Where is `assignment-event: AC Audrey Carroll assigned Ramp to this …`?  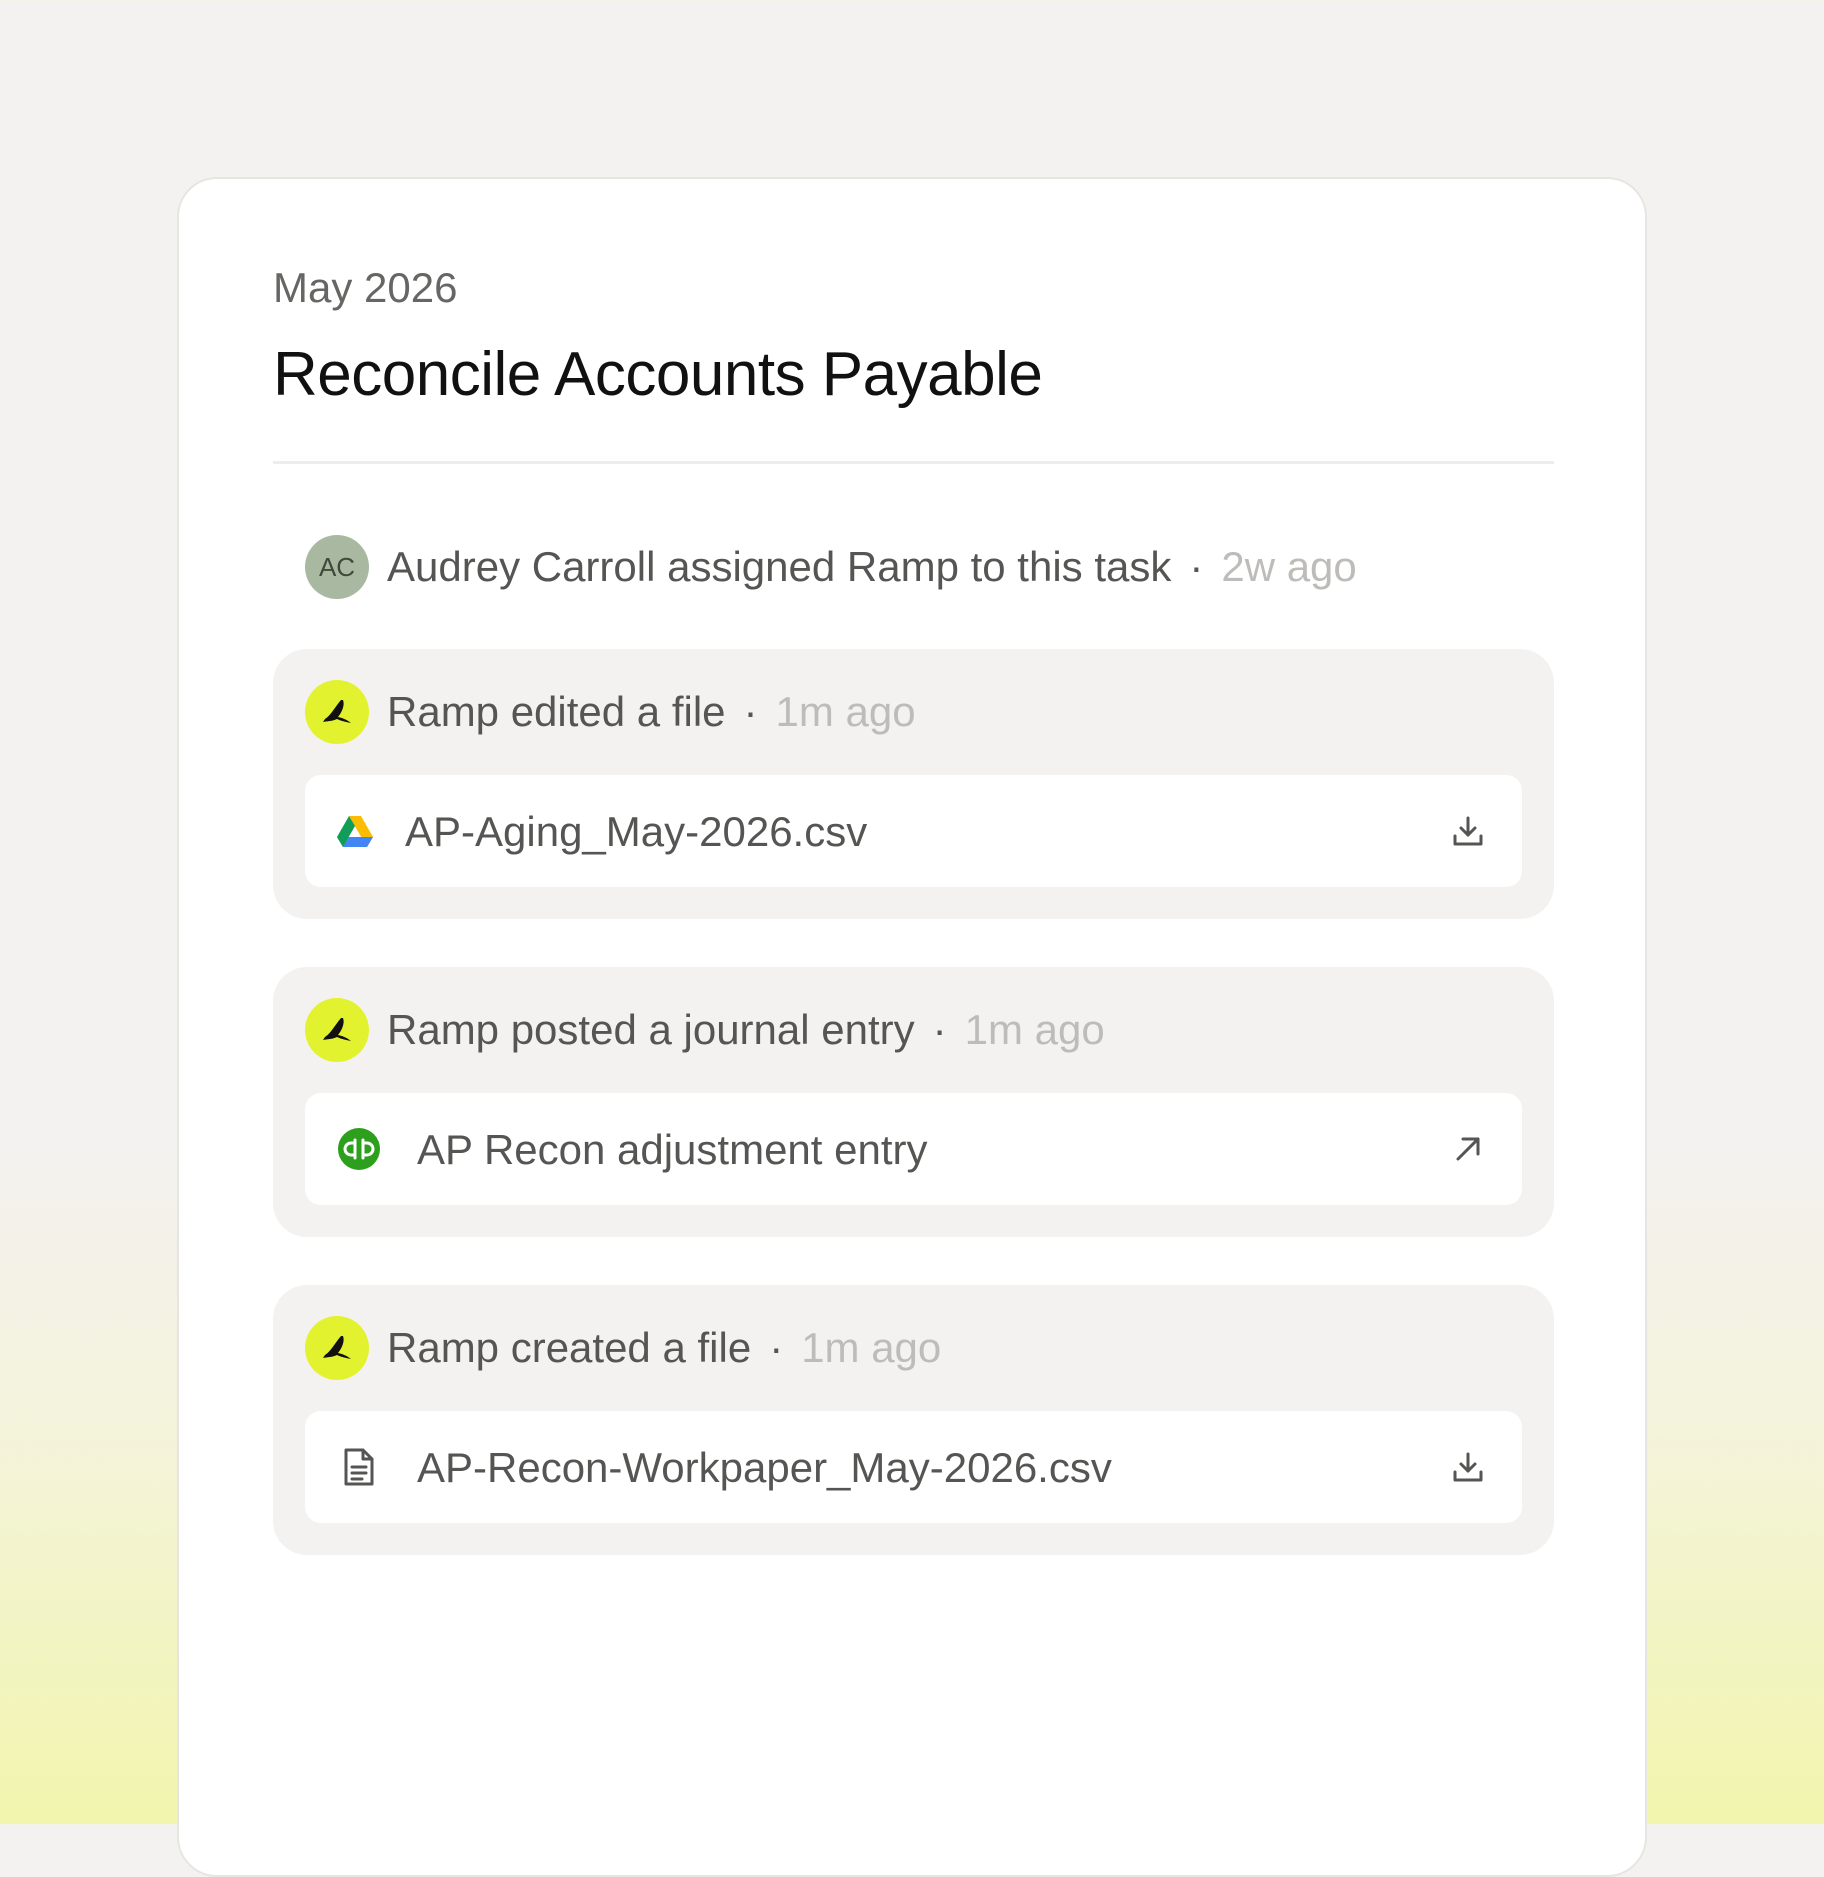 assignment-event: AC Audrey Carroll assigned Ramp to this … is located at coordinates (831, 567).